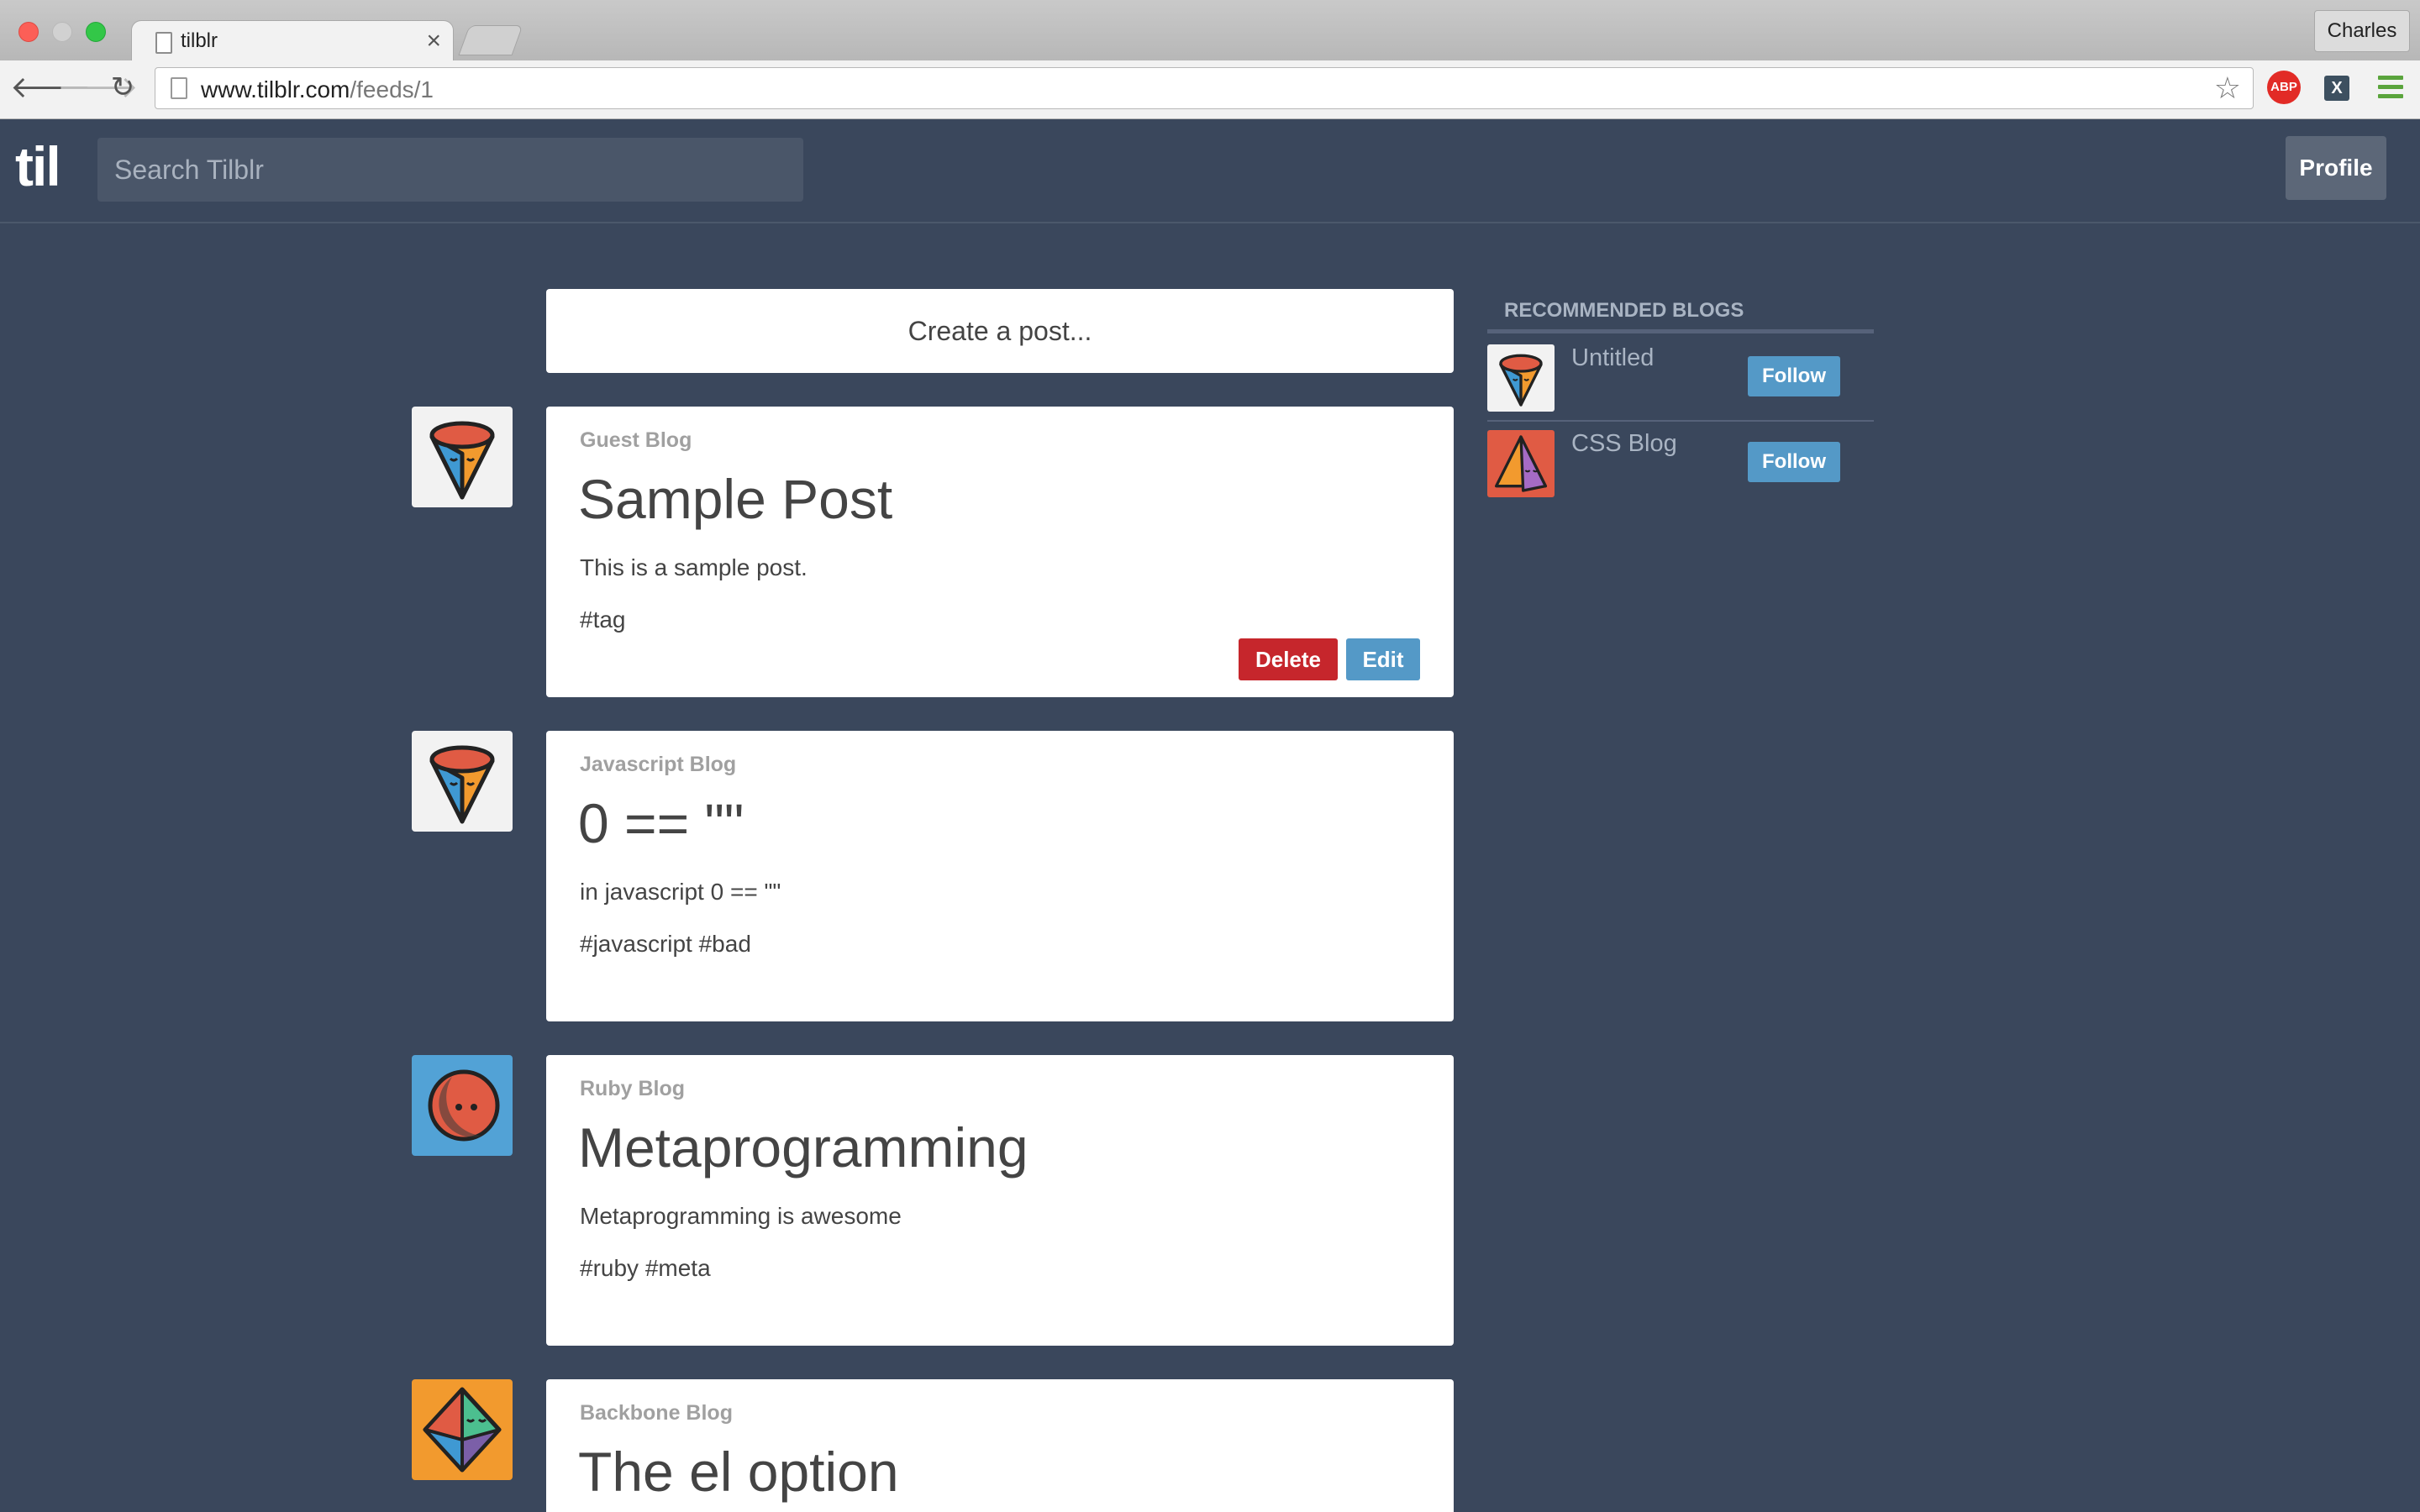  What do you see at coordinates (803, 1147) in the screenshot?
I see `post-title: Metaprogramming` at bounding box center [803, 1147].